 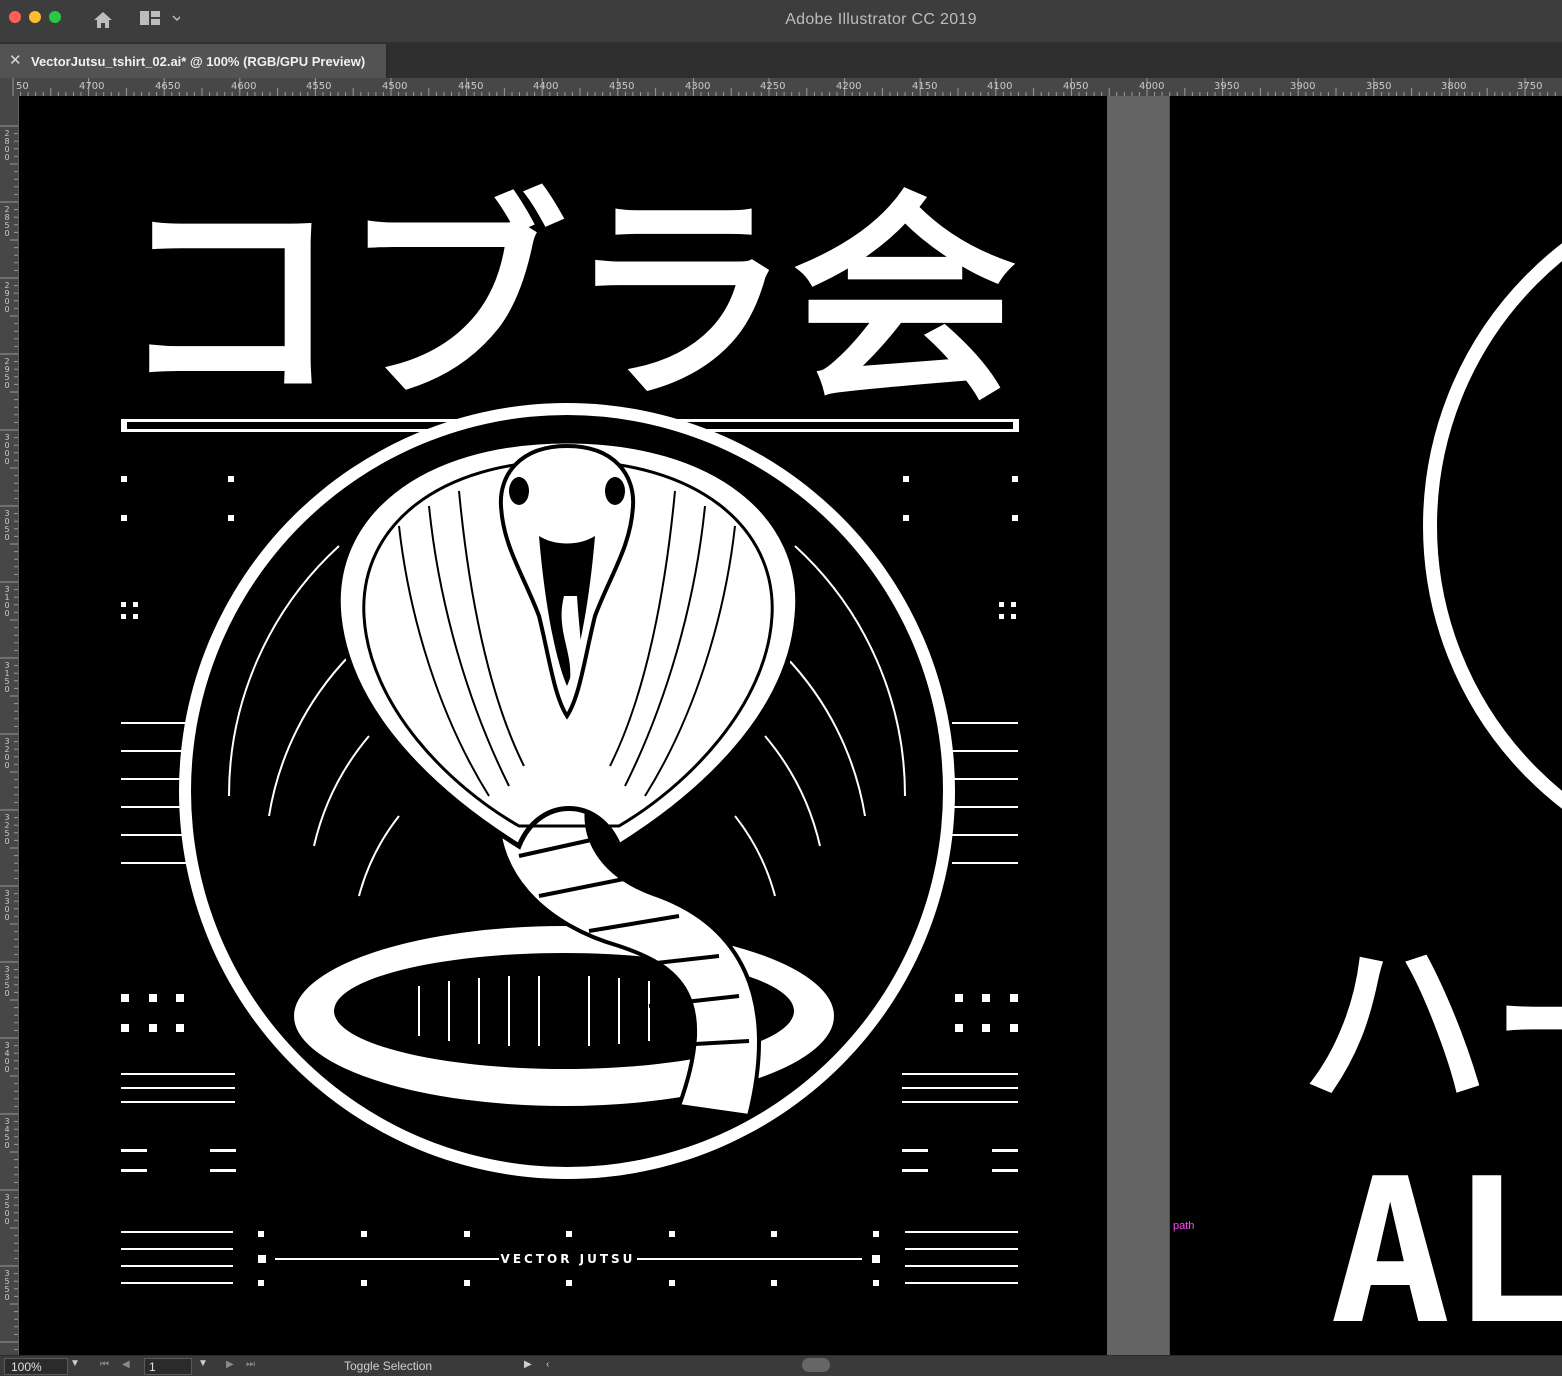 What do you see at coordinates (881, 19) in the screenshot?
I see `app-title: Adobe Illustrator CC 2019` at bounding box center [881, 19].